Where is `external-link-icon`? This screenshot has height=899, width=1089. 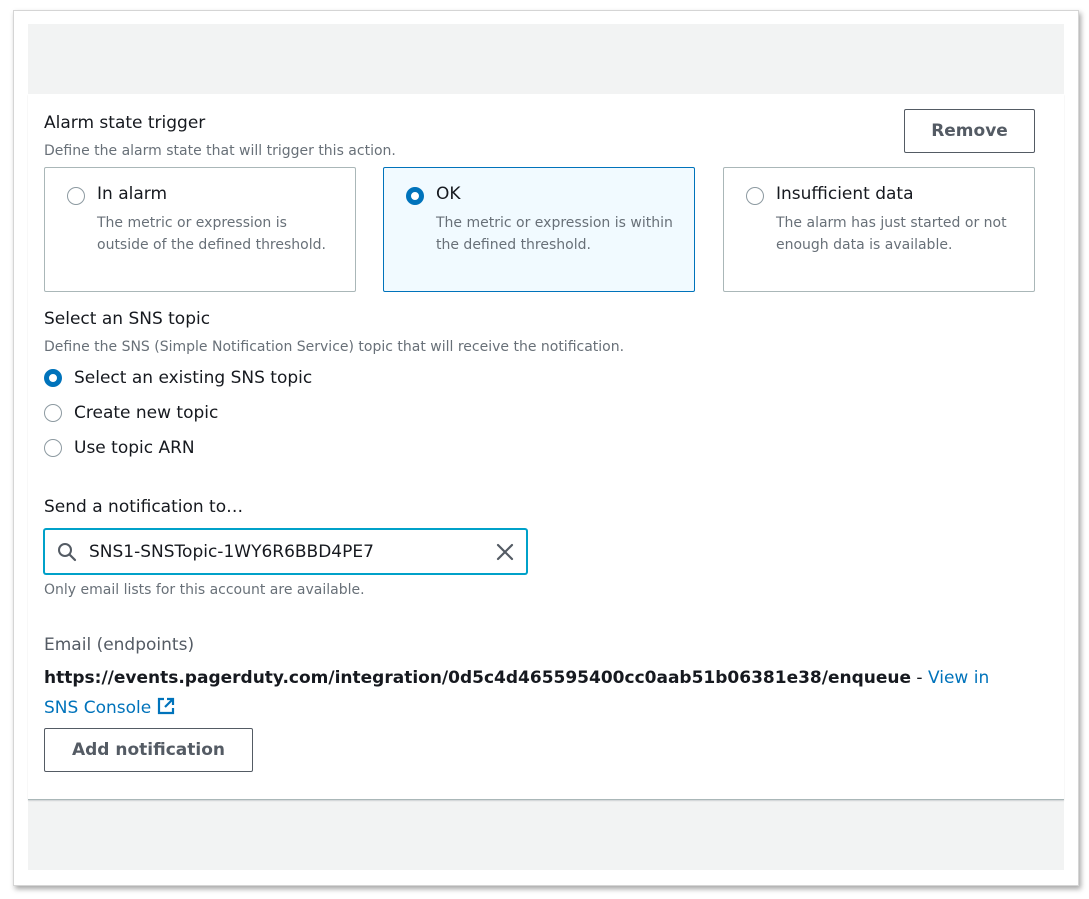
external-link-icon is located at coordinates (166, 707).